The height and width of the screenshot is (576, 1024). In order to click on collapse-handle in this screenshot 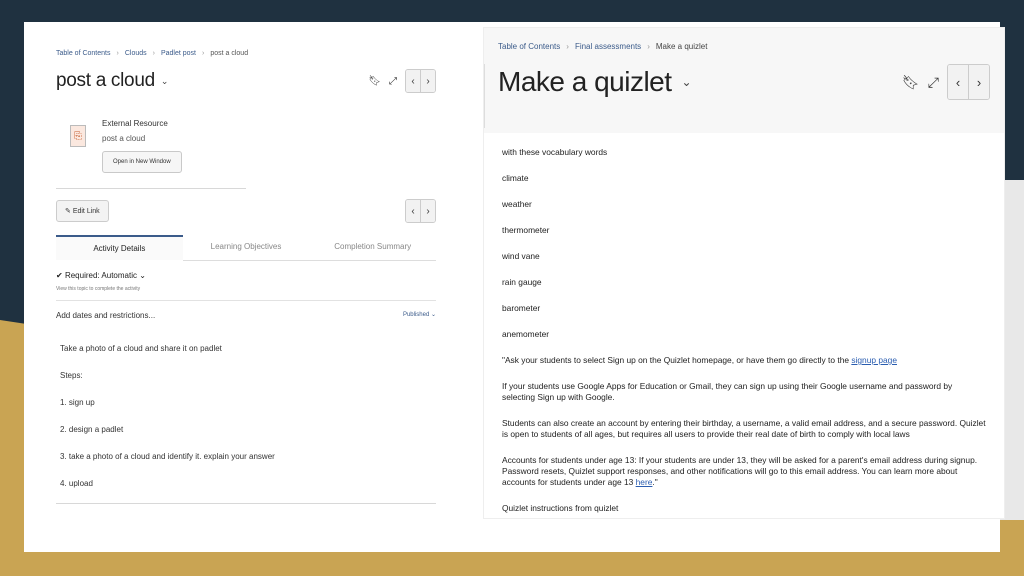, I will do `click(487, 96)`.